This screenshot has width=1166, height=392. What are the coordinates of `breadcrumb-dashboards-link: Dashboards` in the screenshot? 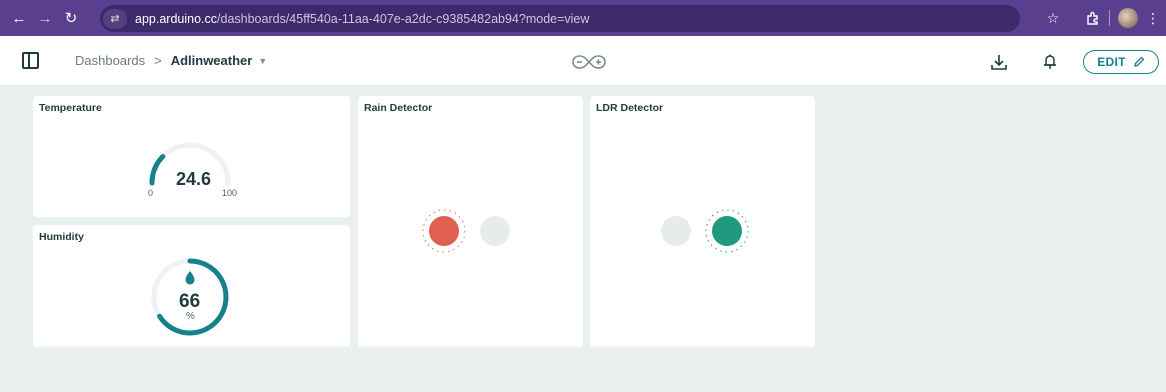 It's located at (110, 60).